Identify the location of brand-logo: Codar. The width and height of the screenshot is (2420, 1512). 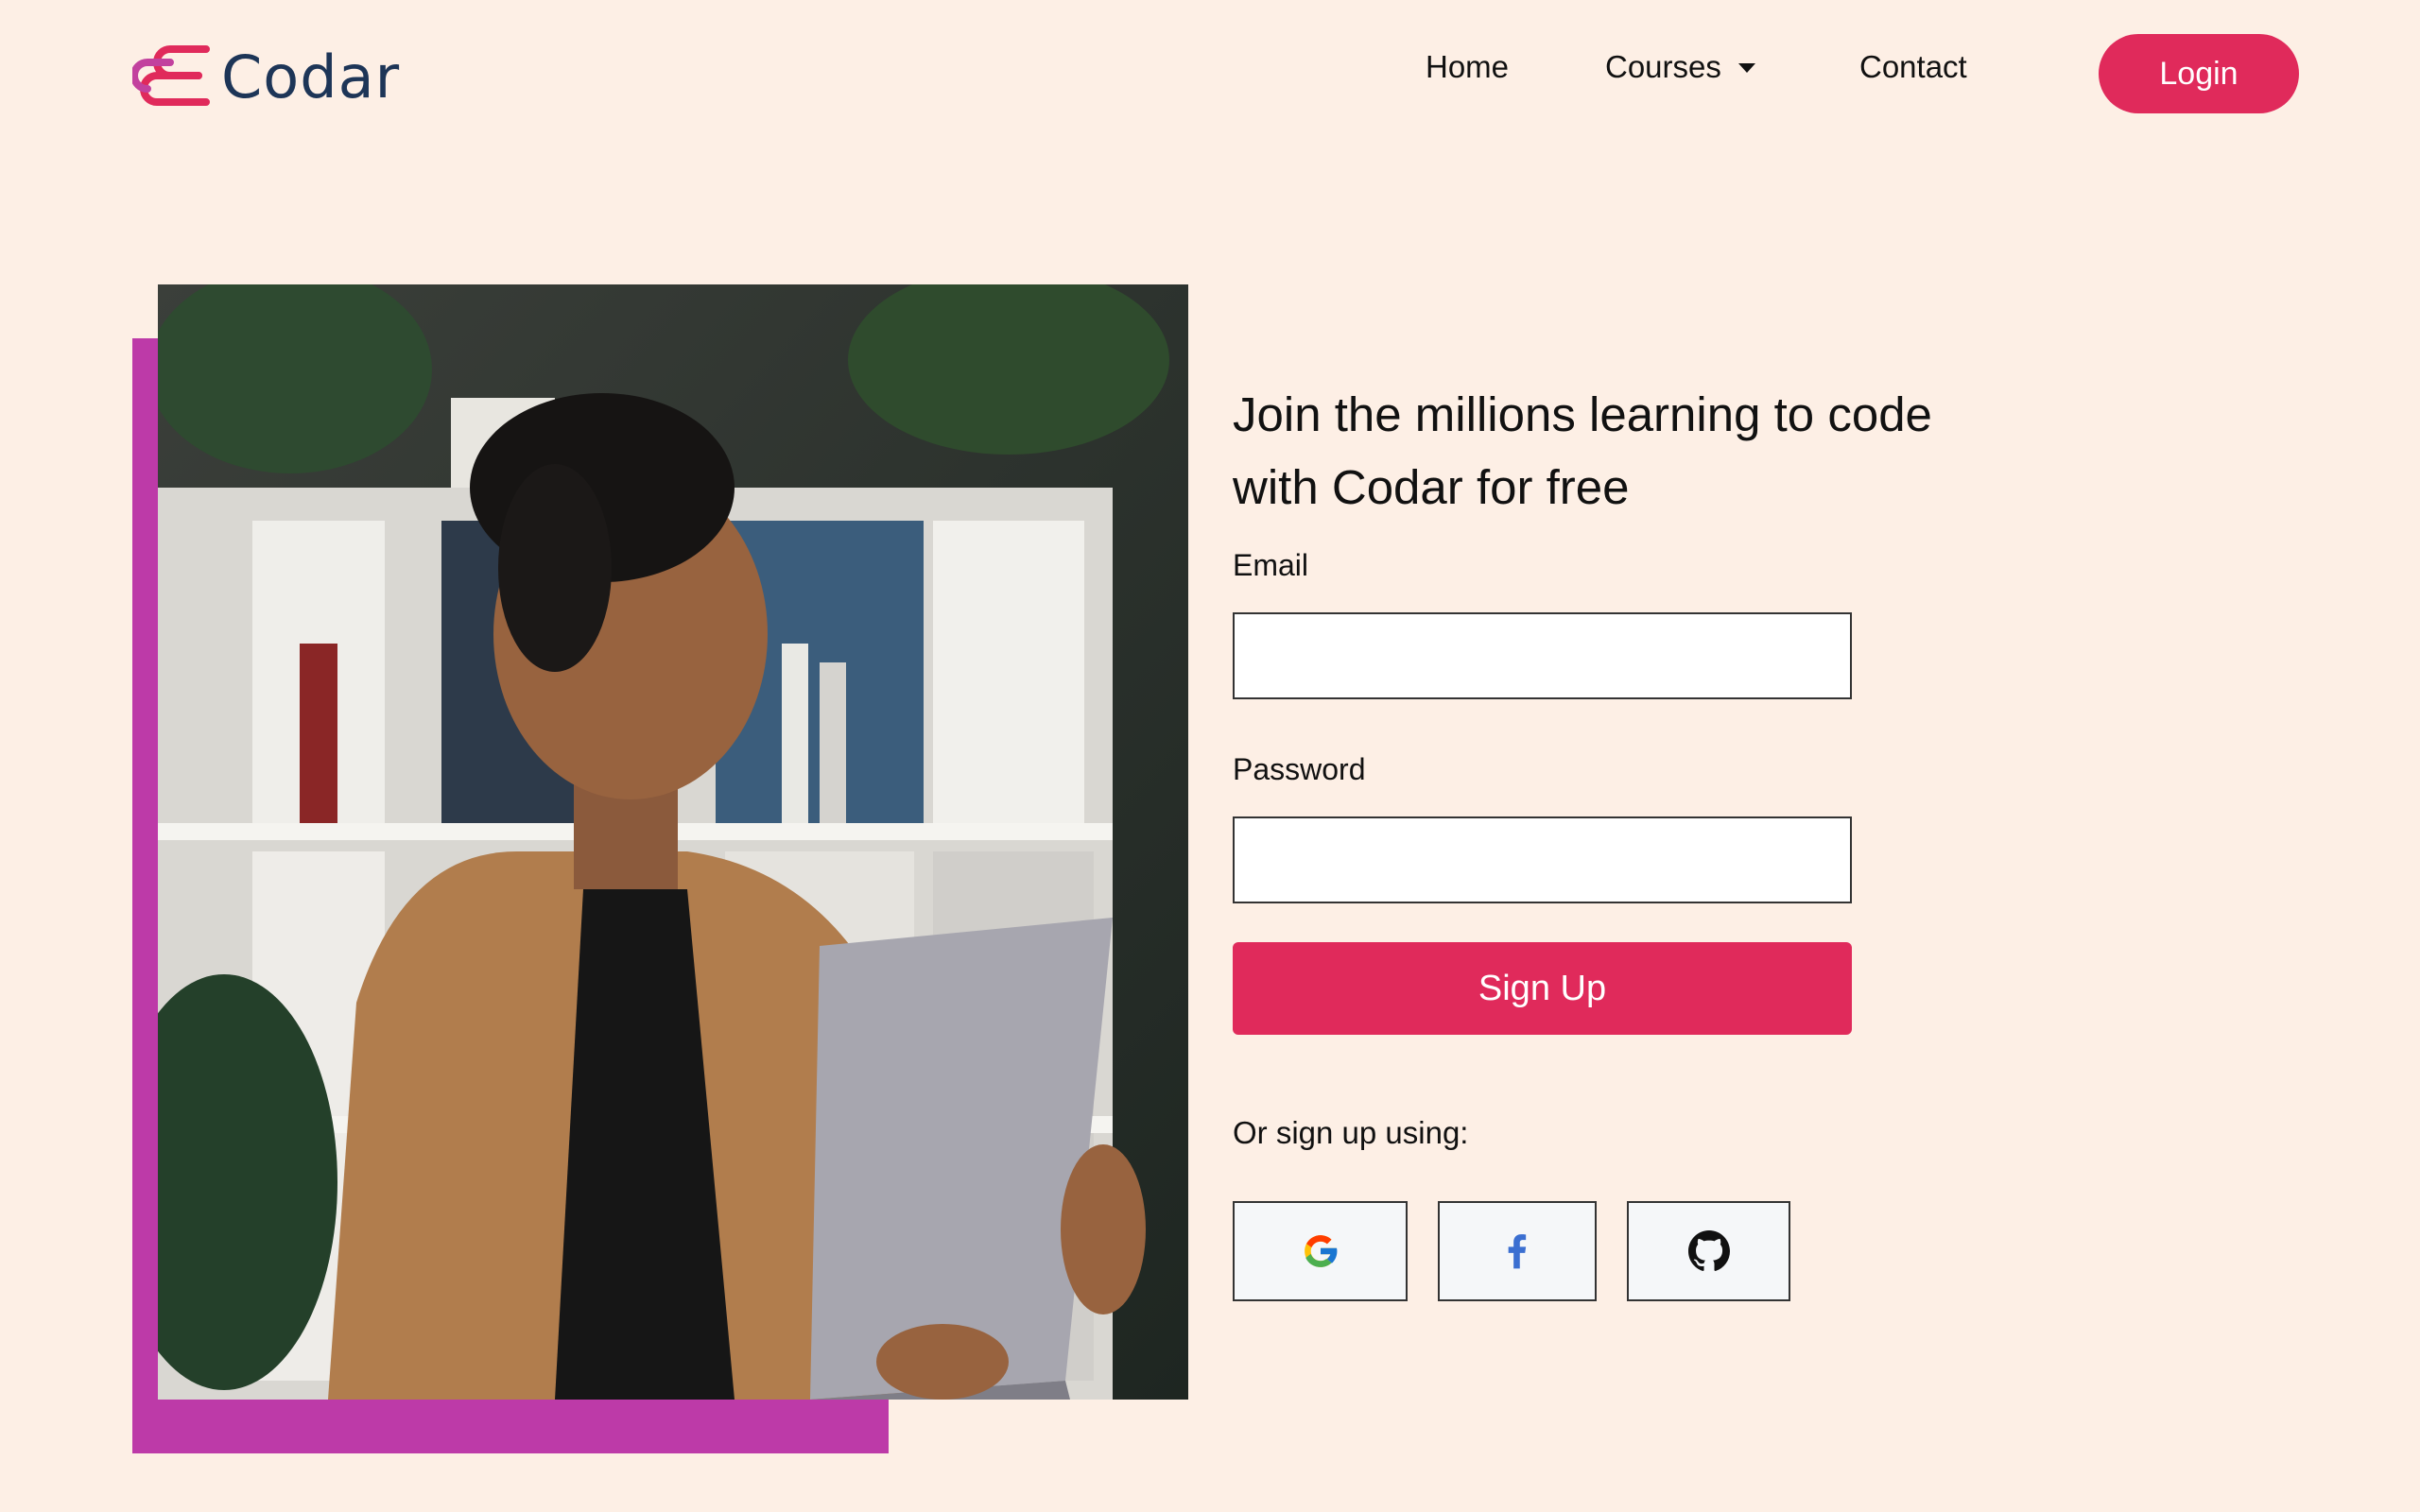
(266, 76).